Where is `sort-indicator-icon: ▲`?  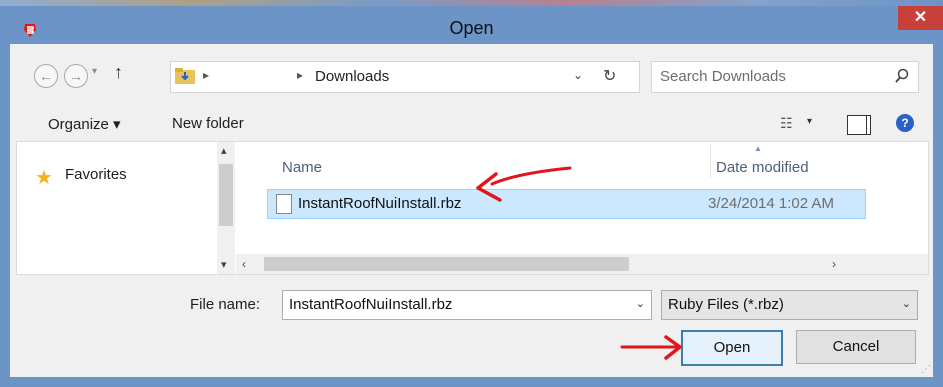
sort-indicator-icon: ▲ is located at coordinates (758, 148).